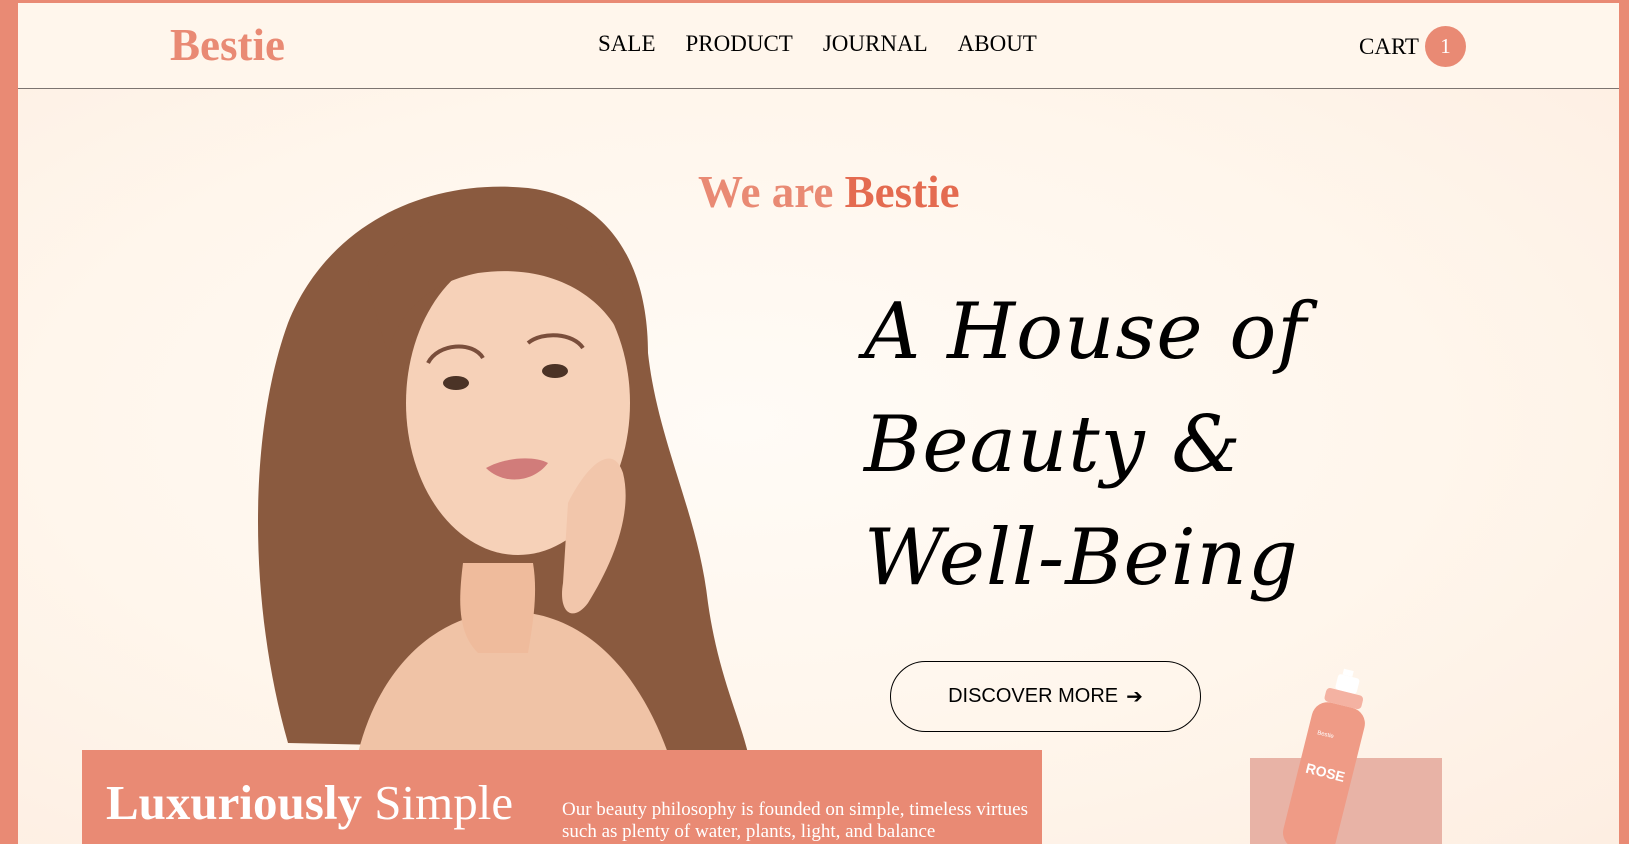 The image size is (1629, 844). I want to click on eyebrow-brand: Bestie, so click(902, 192).